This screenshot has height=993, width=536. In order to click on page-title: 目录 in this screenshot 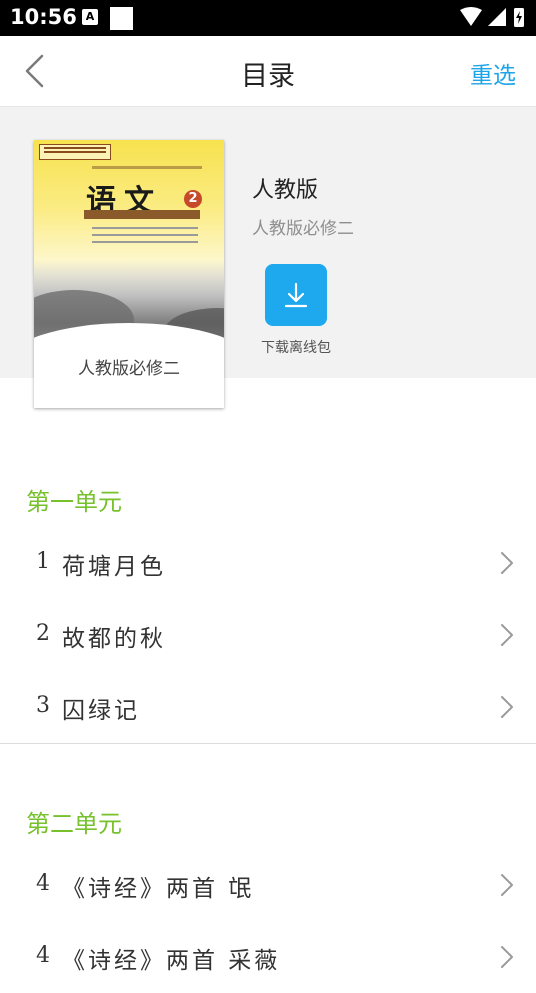, I will do `click(268, 76)`.